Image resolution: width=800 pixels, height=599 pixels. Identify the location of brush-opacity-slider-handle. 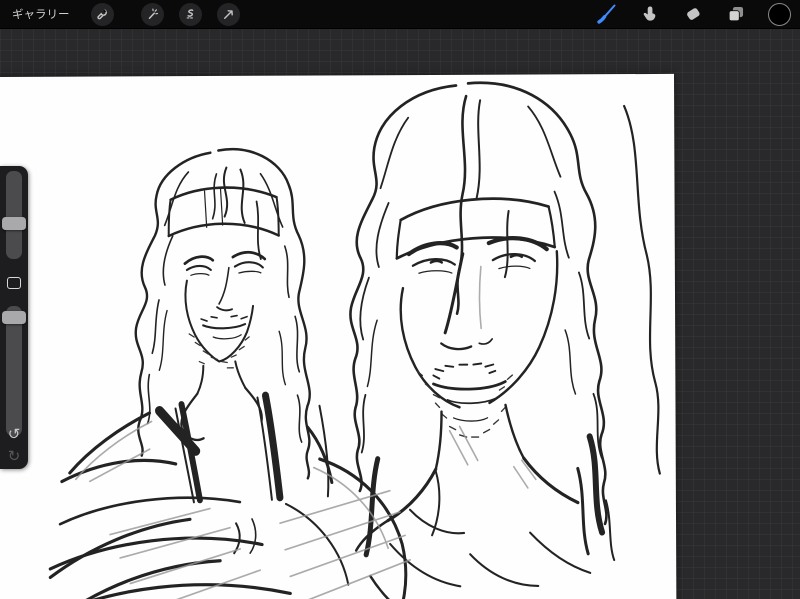
(14, 318).